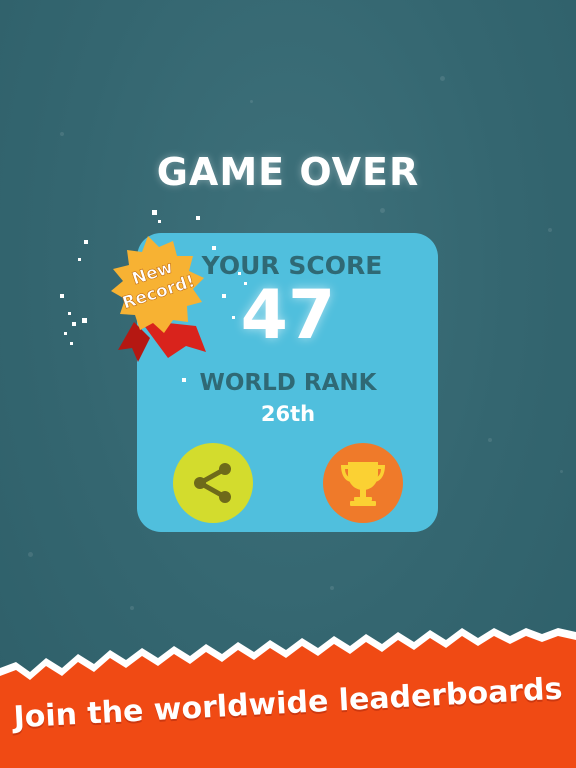 The width and height of the screenshot is (576, 768). I want to click on new-record-badge: New Record!, so click(158, 299).